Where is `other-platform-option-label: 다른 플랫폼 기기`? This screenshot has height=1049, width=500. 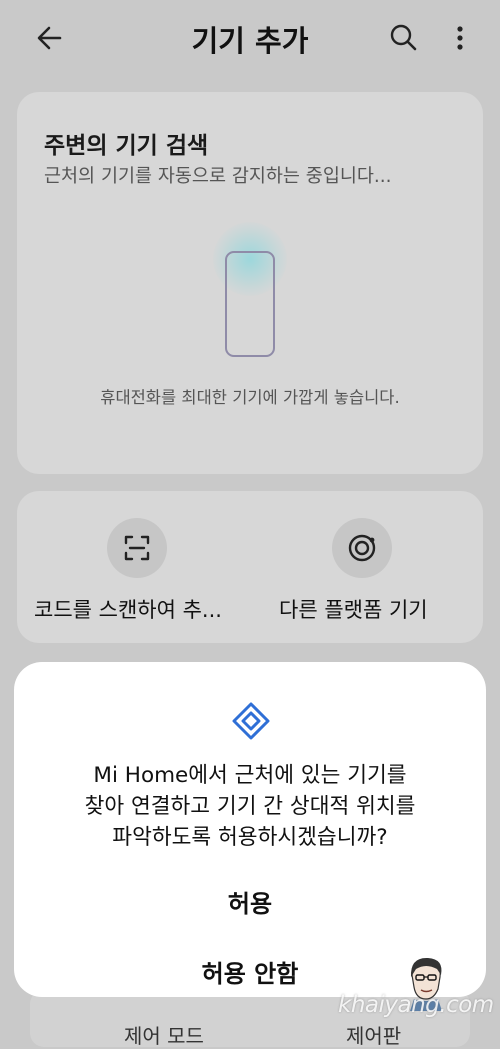 other-platform-option-label: 다른 플랫폼 기기 is located at coordinates (353, 609).